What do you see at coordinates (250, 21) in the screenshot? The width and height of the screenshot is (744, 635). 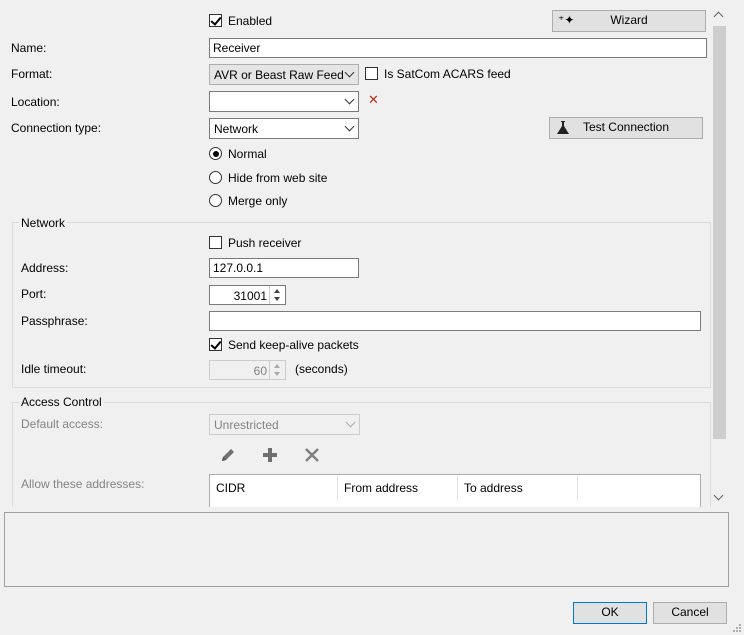 I see `enabled-label: Enabled` at bounding box center [250, 21].